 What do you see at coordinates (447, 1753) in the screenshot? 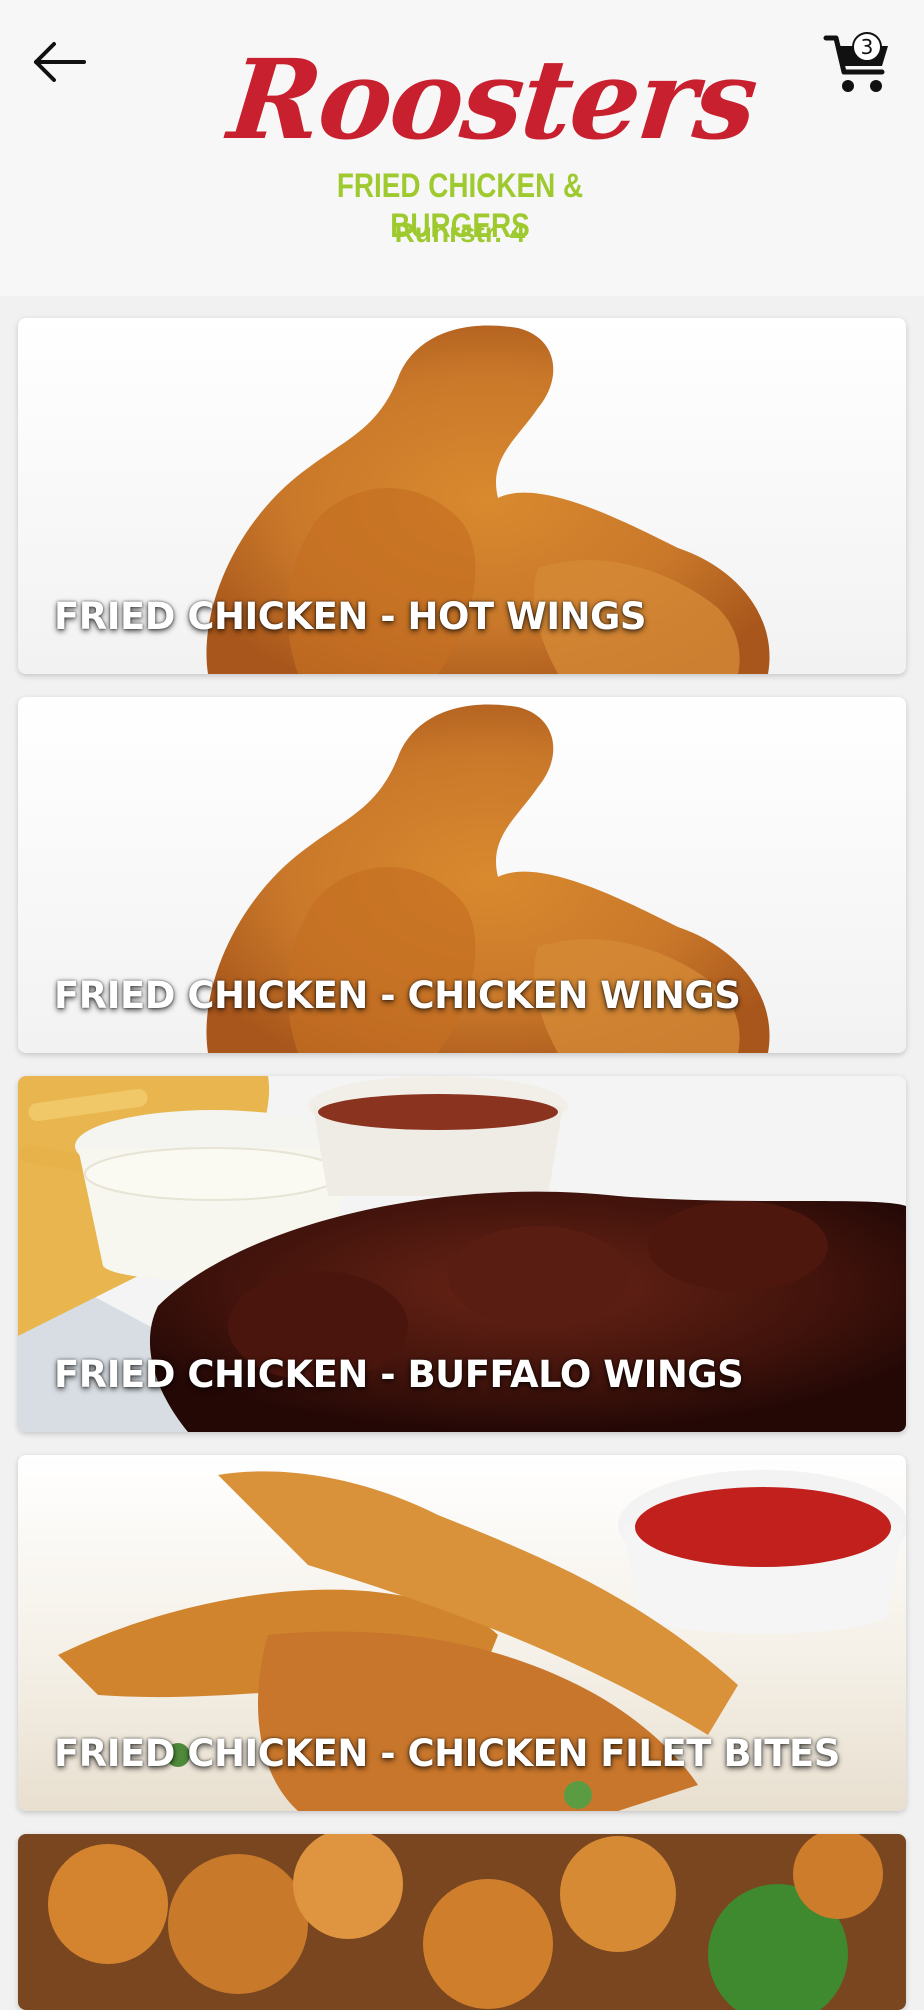
I see `category-title: FRIED CHICKEN - CHICKEN FILET BITES` at bounding box center [447, 1753].